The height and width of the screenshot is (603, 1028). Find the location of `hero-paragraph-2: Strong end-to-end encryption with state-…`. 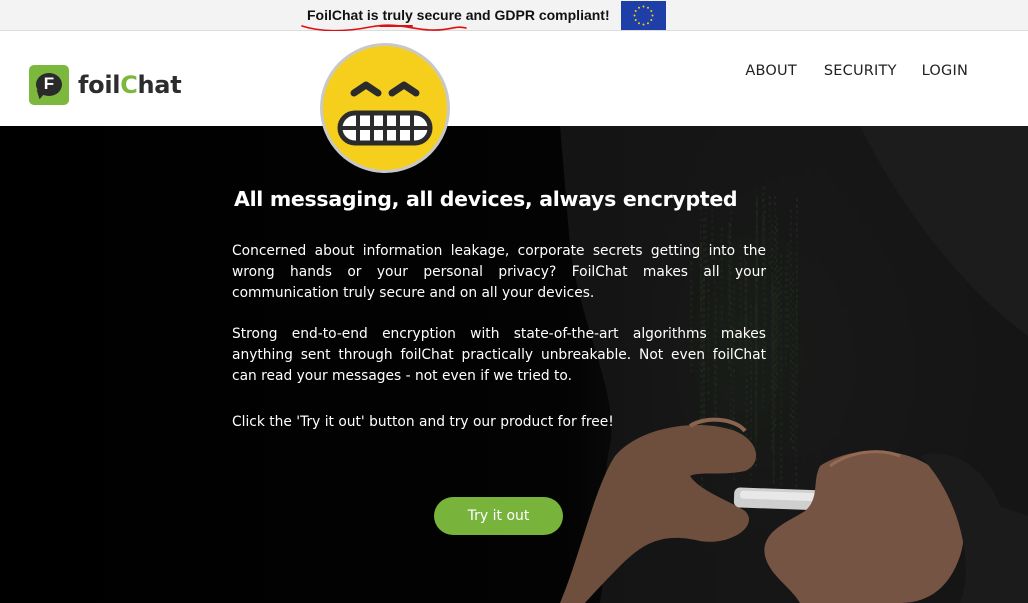

hero-paragraph-2: Strong end-to-end encryption with state-… is located at coordinates (499, 355).